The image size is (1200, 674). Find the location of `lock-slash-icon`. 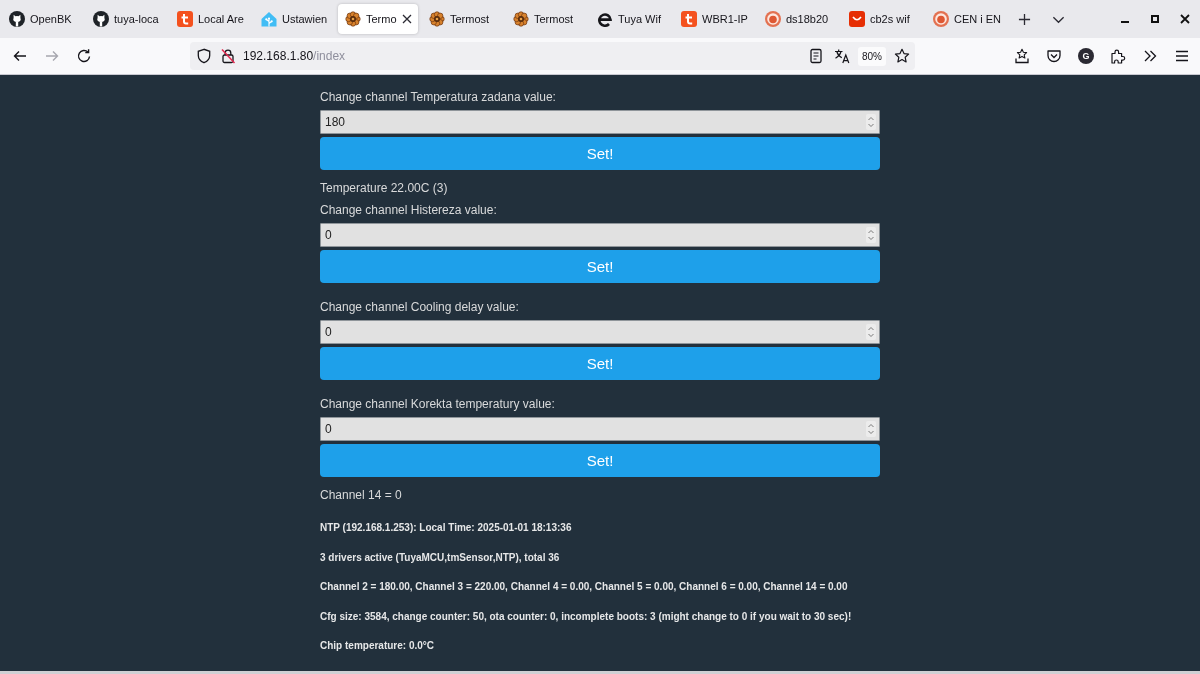

lock-slash-icon is located at coordinates (228, 56).